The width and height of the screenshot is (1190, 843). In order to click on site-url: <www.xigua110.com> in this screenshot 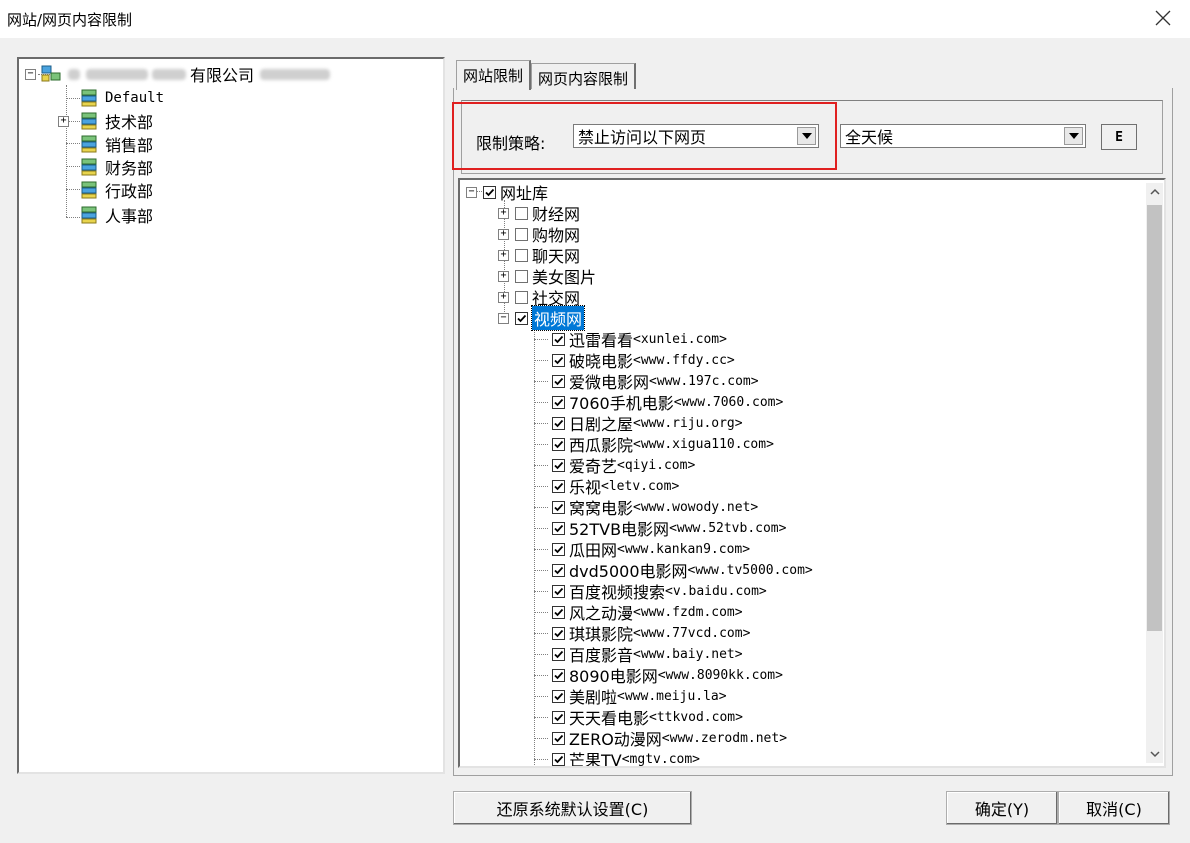, I will do `click(703, 444)`.